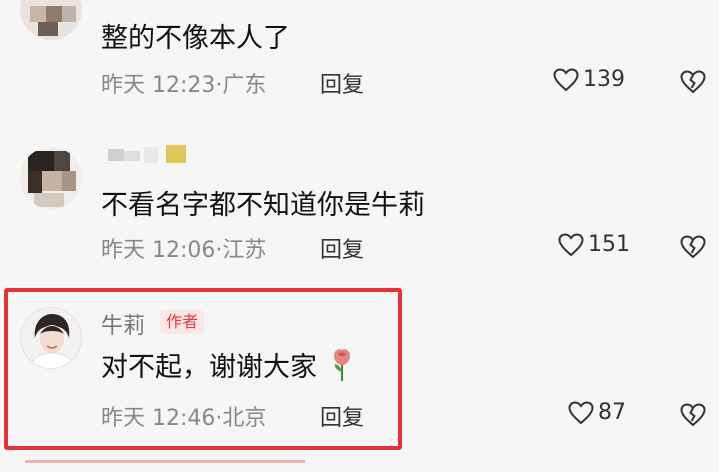 This screenshot has width=719, height=472. I want to click on comment-time: 昨天 12:06, so click(158, 250).